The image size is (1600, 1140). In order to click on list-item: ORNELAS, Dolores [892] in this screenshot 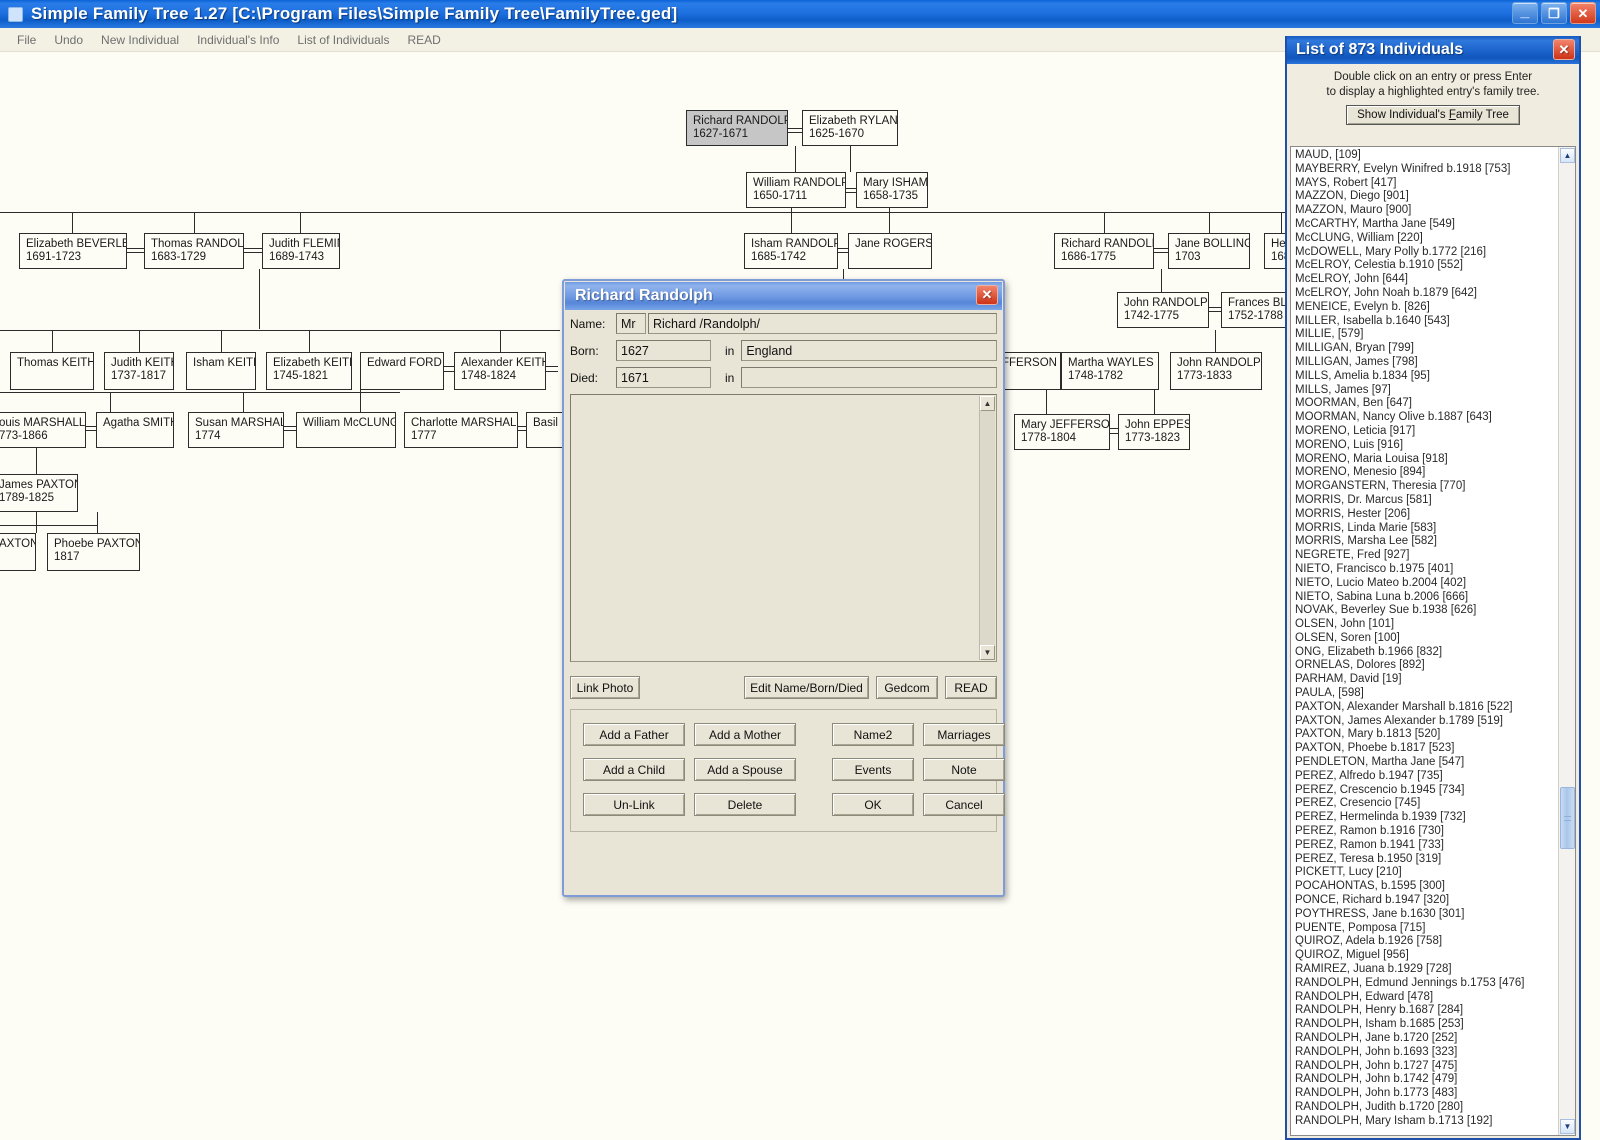, I will do `click(1426, 666)`.